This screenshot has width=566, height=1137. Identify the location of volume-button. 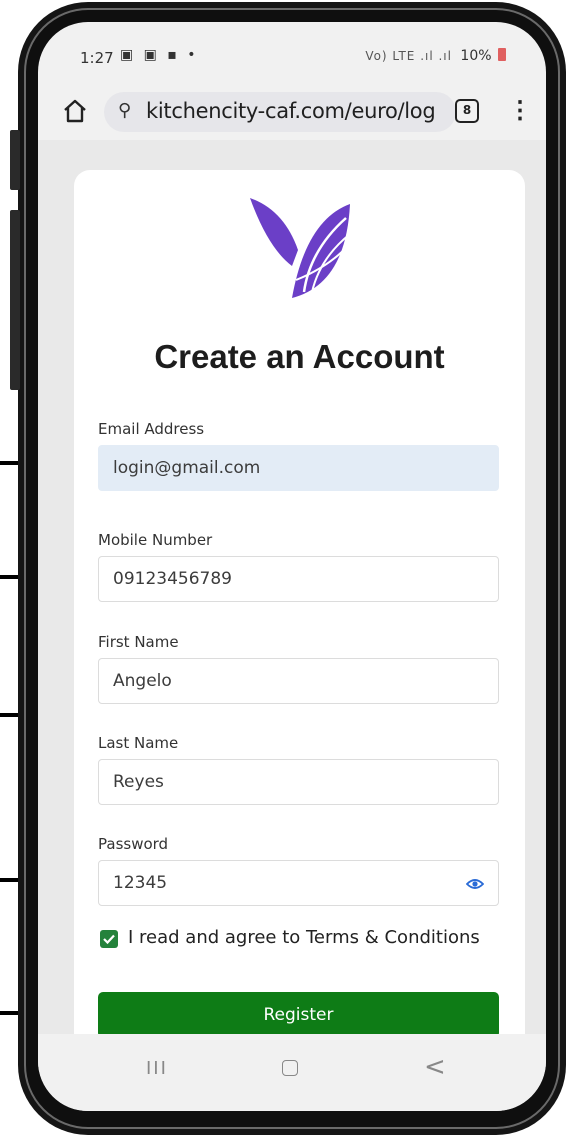
(15, 160).